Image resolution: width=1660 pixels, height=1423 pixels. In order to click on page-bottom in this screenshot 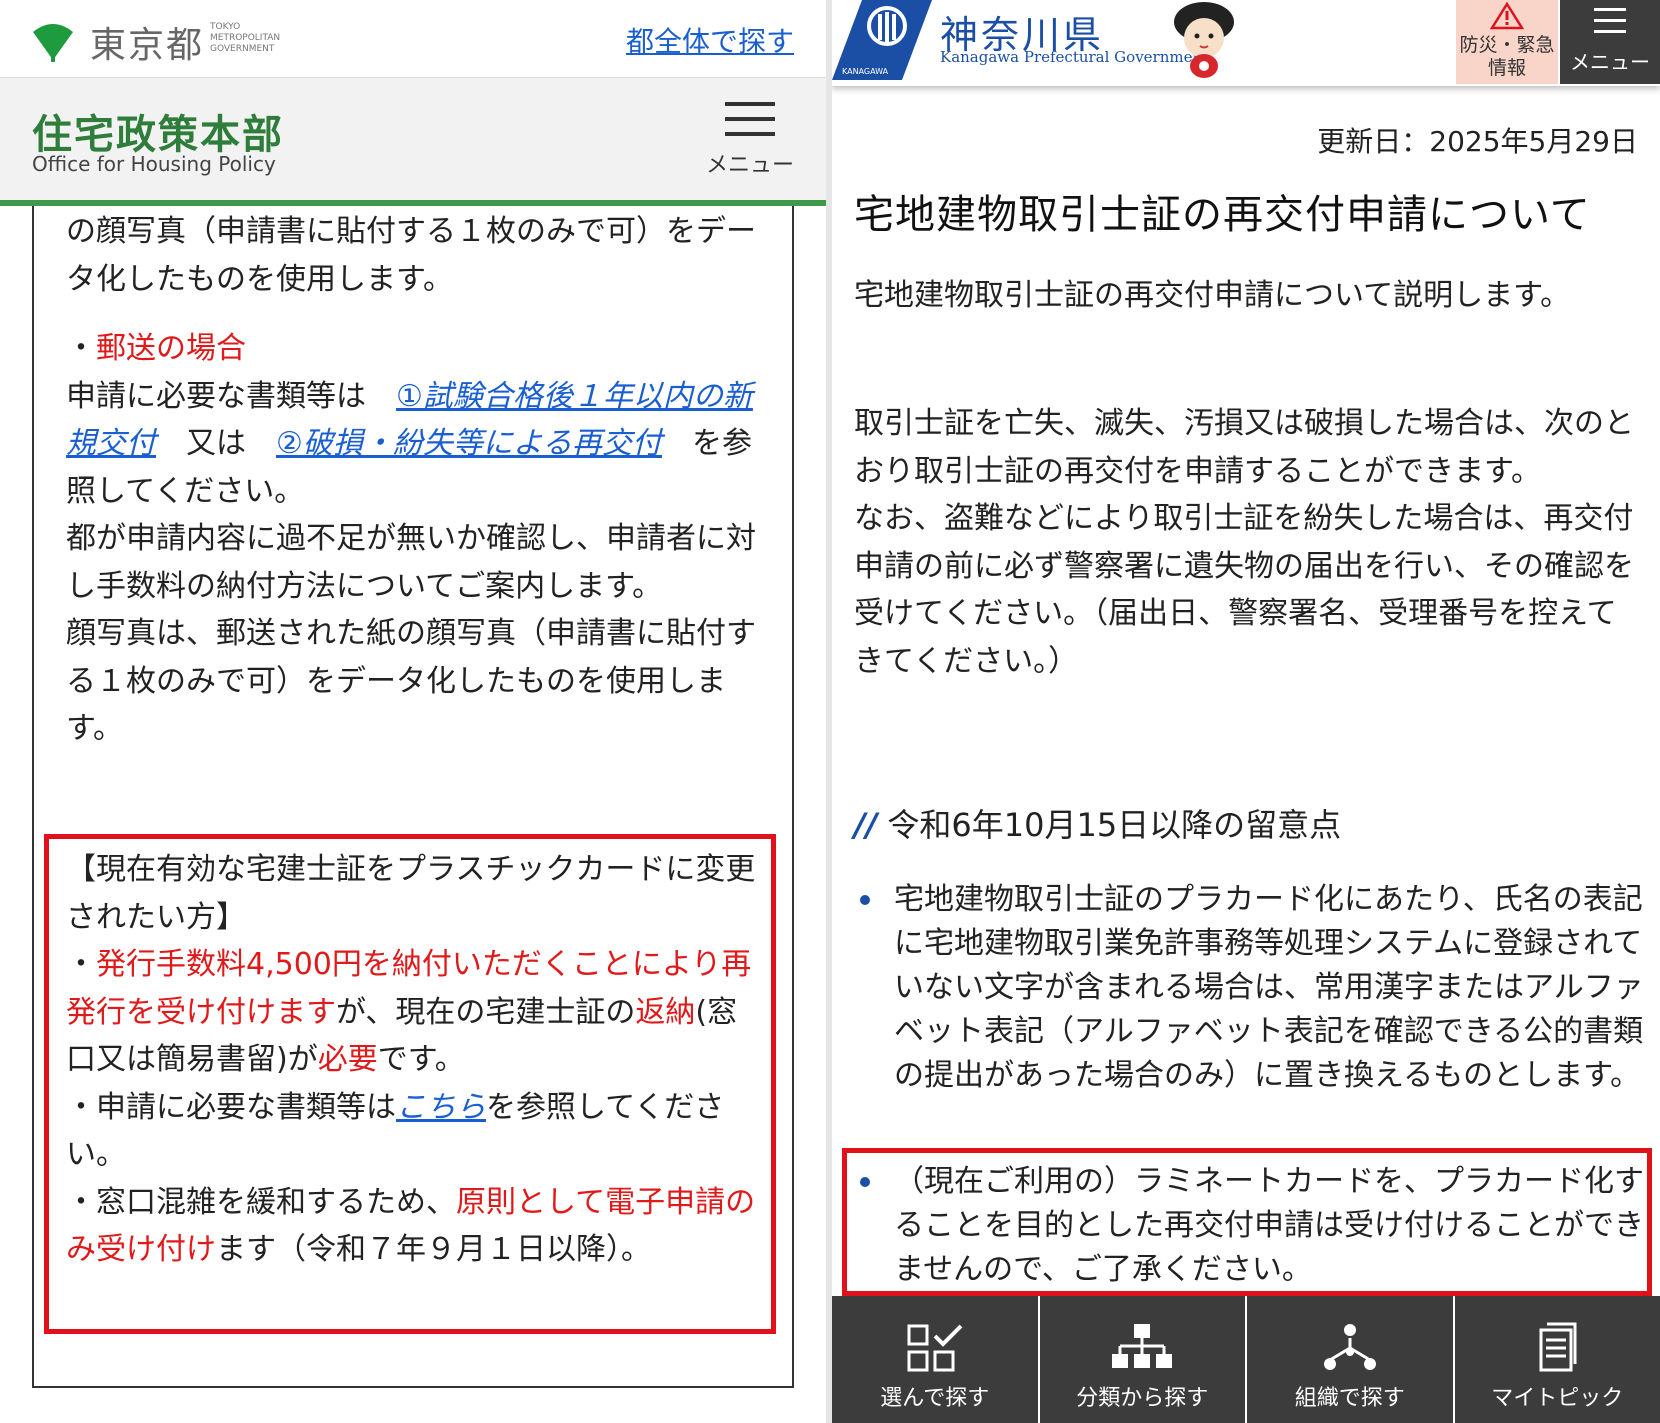, I will do `click(413, 1405)`.